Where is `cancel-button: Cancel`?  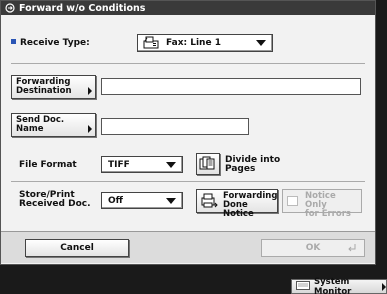
cancel-button: Cancel is located at coordinates (77, 248).